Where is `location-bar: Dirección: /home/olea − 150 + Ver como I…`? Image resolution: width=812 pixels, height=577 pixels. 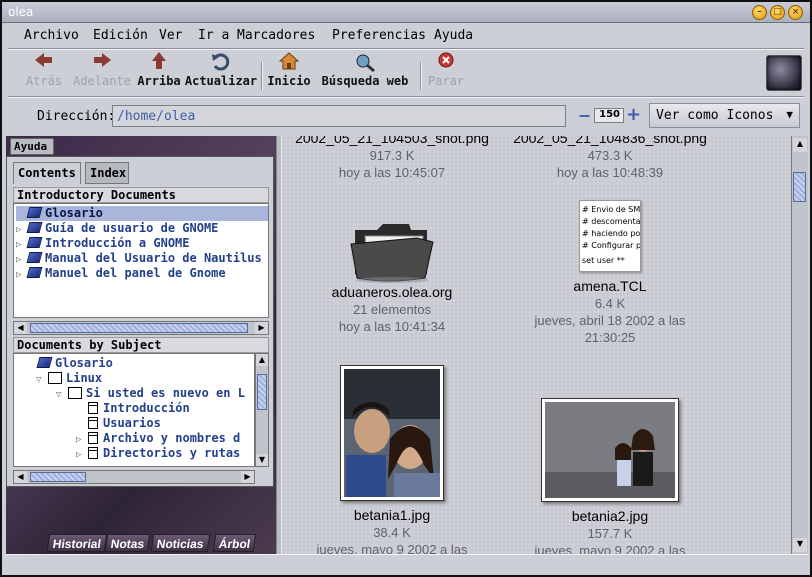
location-bar: Dirección: /home/olea − 150 + Ver como I… is located at coordinates (406, 115).